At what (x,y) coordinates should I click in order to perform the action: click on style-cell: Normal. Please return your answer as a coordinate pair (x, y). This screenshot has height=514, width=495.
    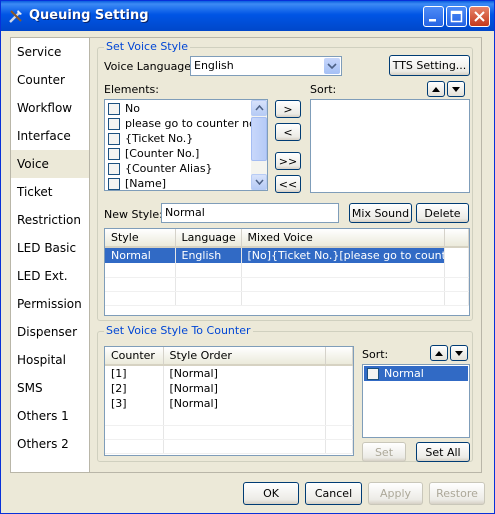
    Looking at the image, I should click on (140, 255).